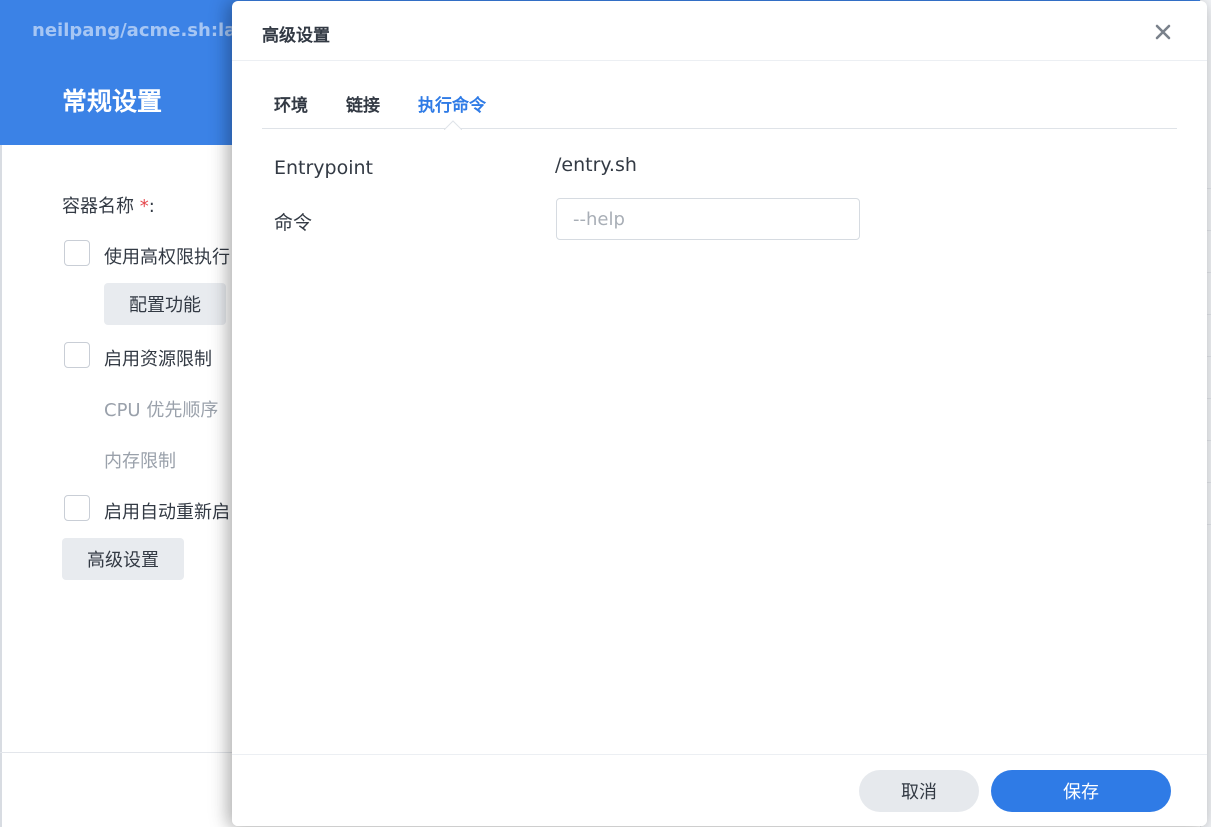  What do you see at coordinates (291, 103) in the screenshot?
I see `tab-environment: 环境` at bounding box center [291, 103].